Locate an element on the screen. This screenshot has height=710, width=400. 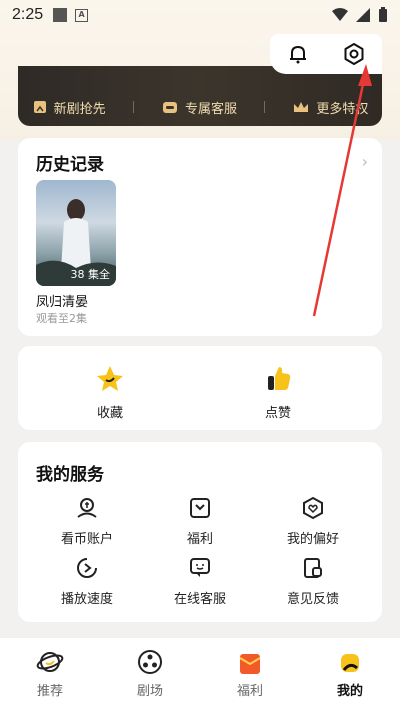
favorites-card: 收藏 点赞 is located at coordinates (200, 388).